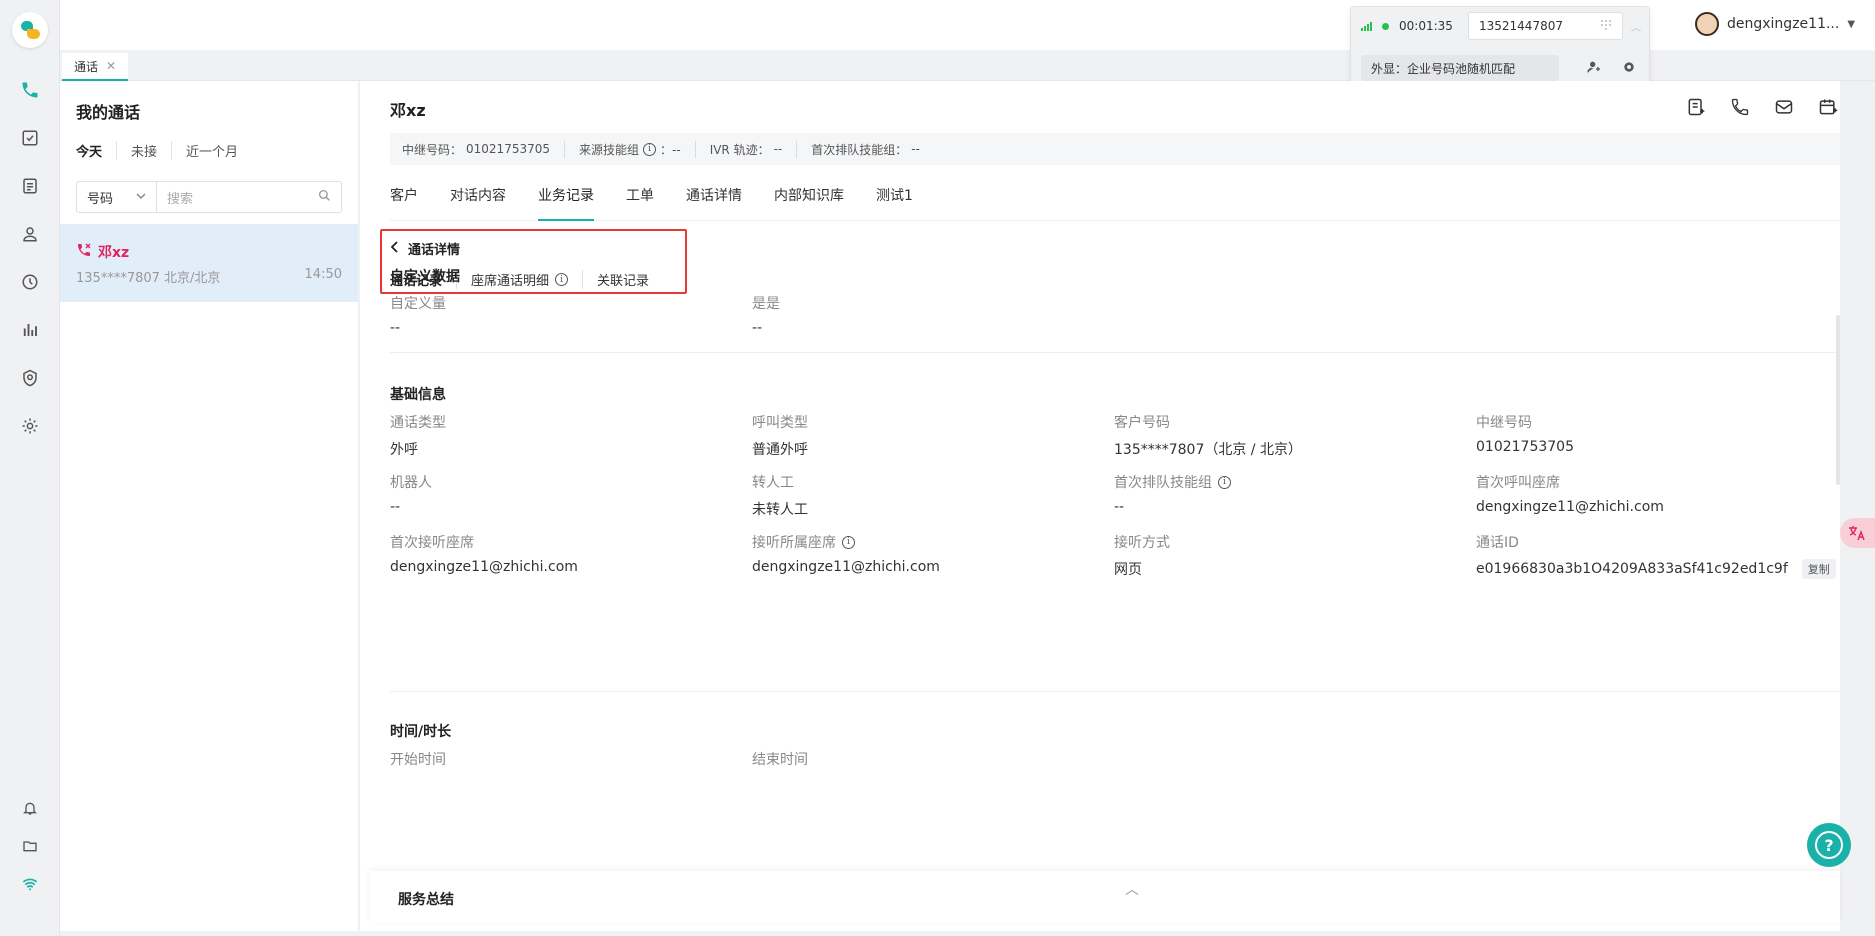 This screenshot has height=936, width=1875. I want to click on outbound-display-select: 外显：企业号码池随机匹配, so click(1460, 68).